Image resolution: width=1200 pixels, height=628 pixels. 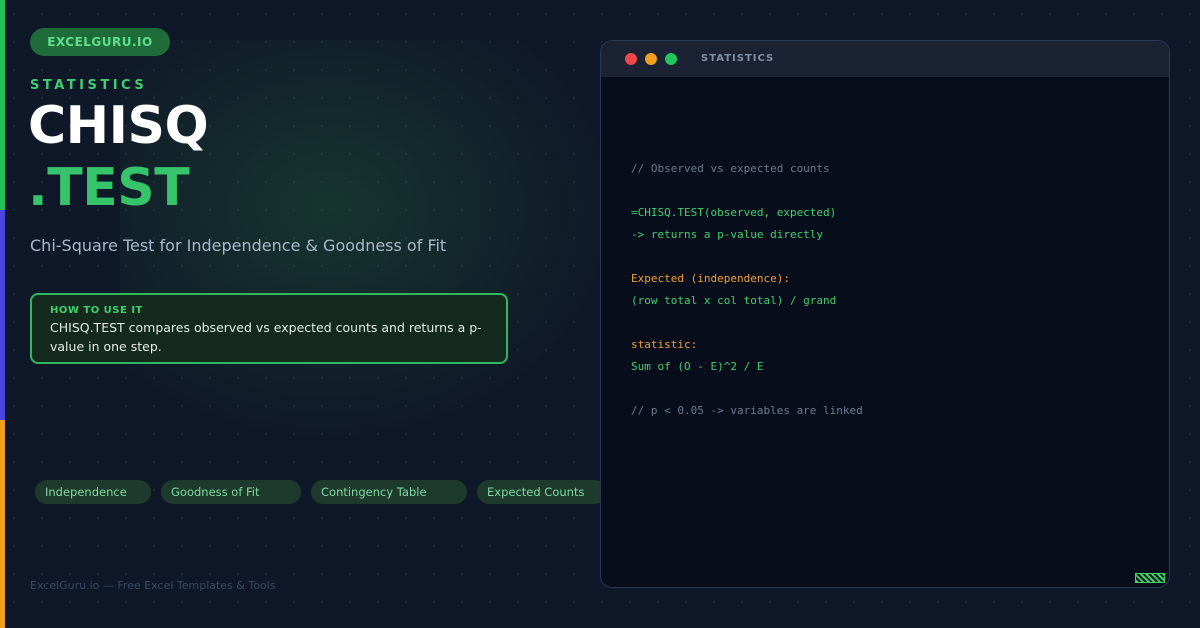 What do you see at coordinates (118, 126) in the screenshot?
I see `page-title-main: CHISQ` at bounding box center [118, 126].